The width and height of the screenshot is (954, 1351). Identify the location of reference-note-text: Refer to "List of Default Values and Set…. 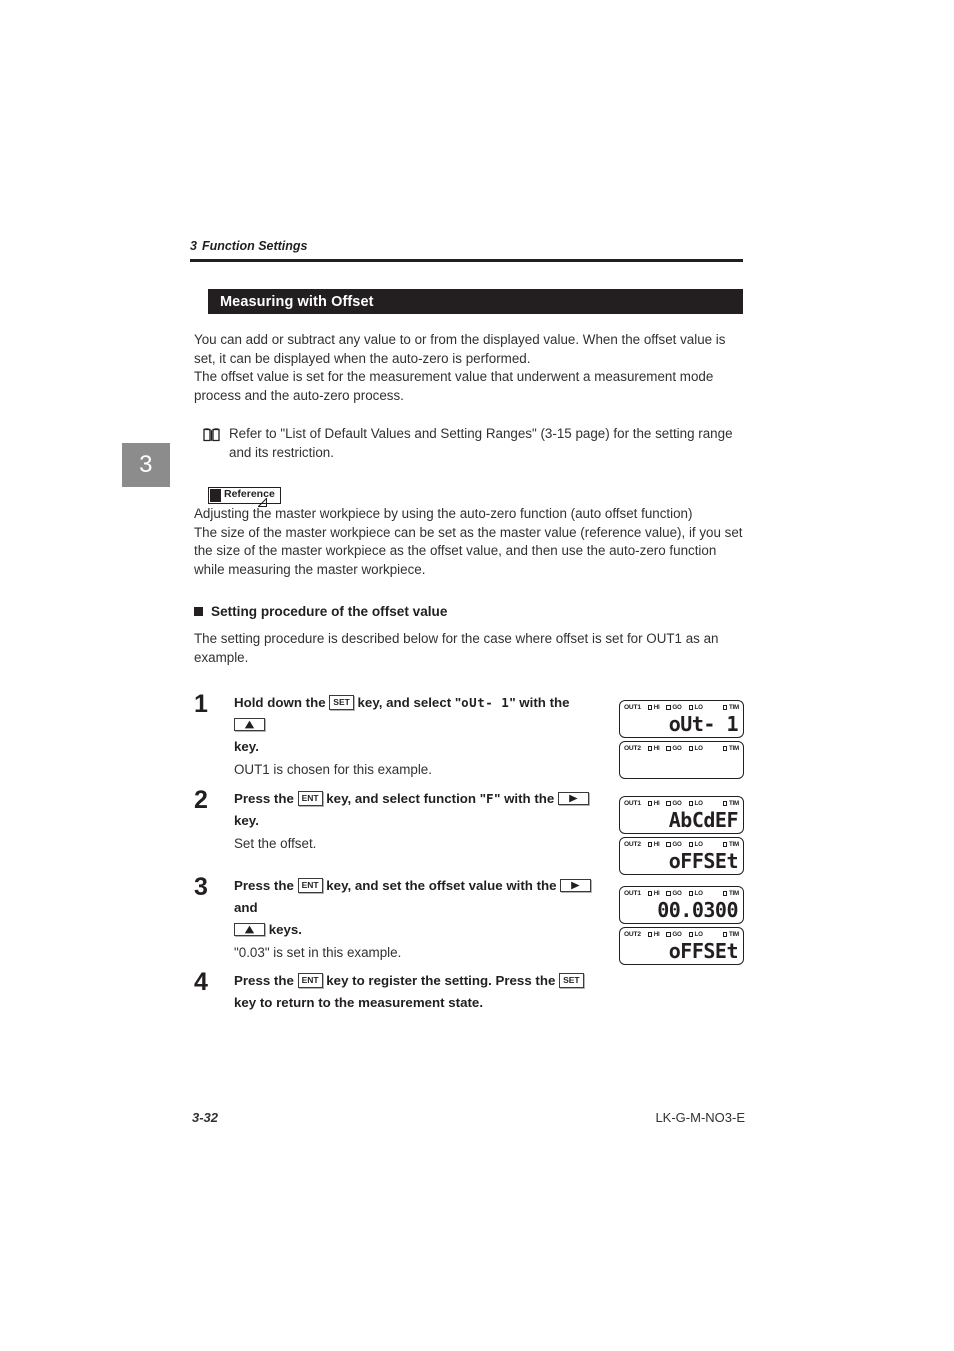
(481, 443).